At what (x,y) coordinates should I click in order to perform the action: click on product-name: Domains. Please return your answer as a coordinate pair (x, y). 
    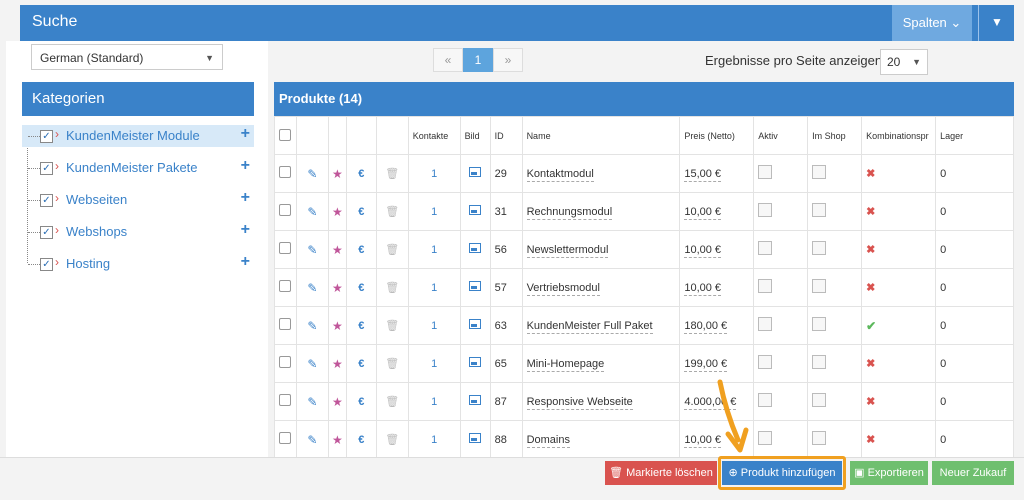
    Looking at the image, I should click on (601, 439).